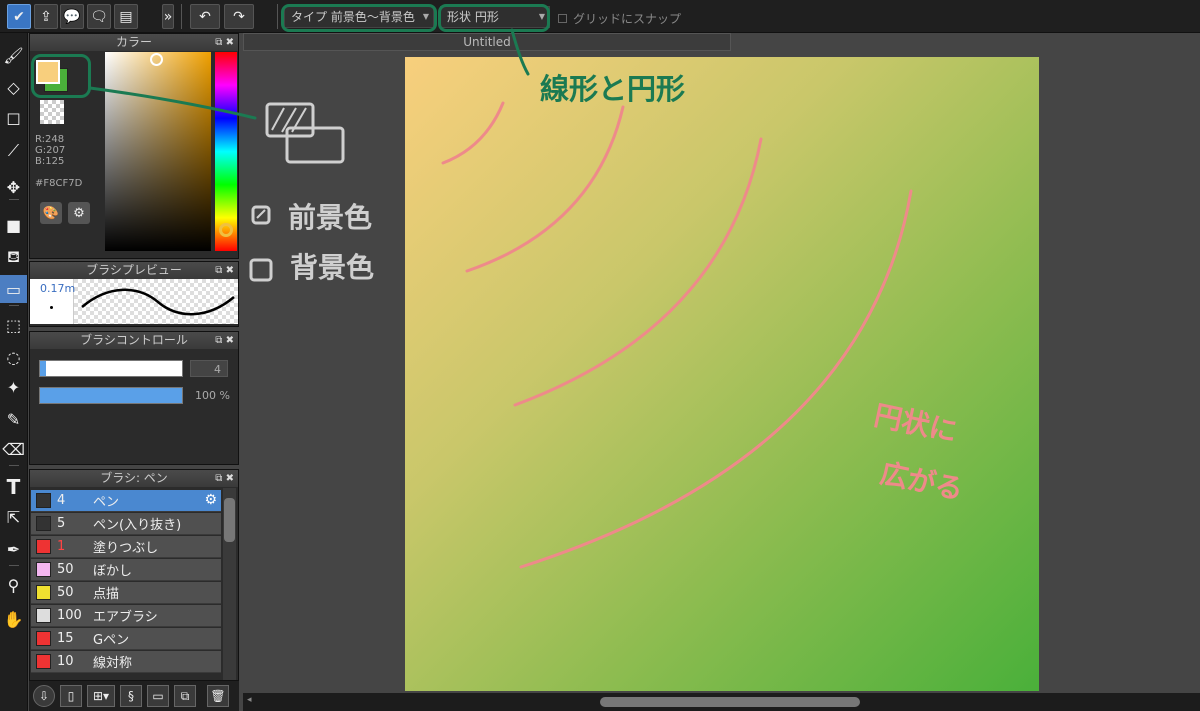 The image size is (1200, 711). What do you see at coordinates (332, 267) in the screenshot?
I see `annotation-bg-label: 背景色` at bounding box center [332, 267].